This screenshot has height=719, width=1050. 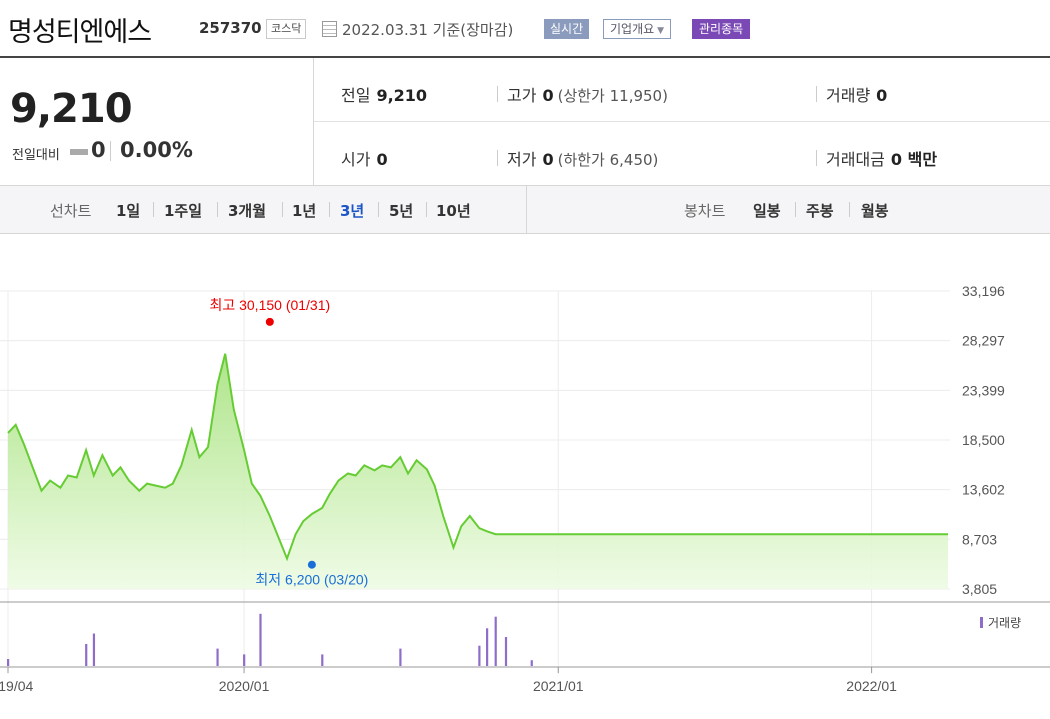 I want to click on y-tick-label: 18,500, so click(x=983, y=440).